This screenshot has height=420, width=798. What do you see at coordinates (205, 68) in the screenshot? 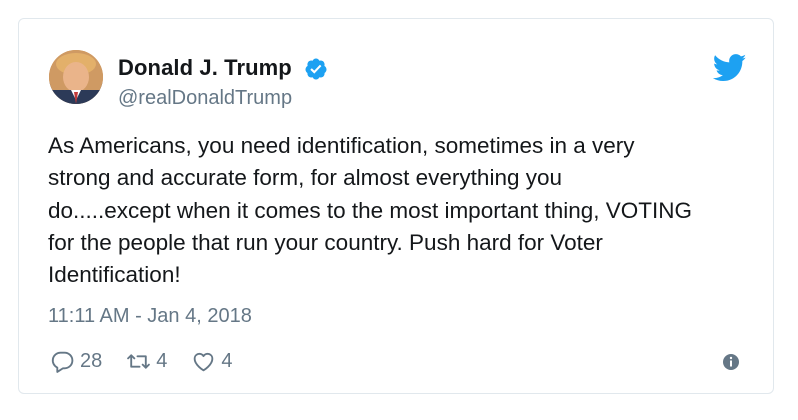
I see `author-display-name: Donald J. Trump` at bounding box center [205, 68].